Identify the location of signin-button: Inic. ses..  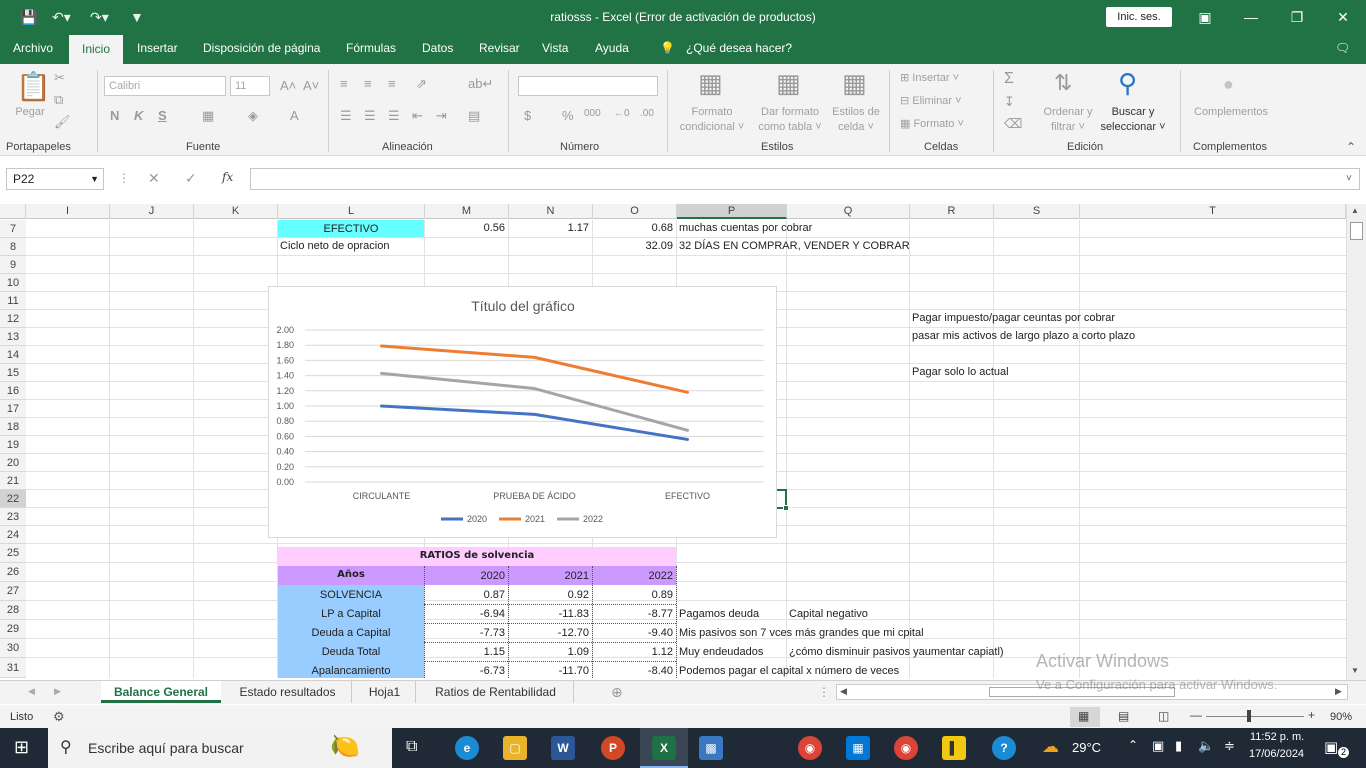
(1139, 17).